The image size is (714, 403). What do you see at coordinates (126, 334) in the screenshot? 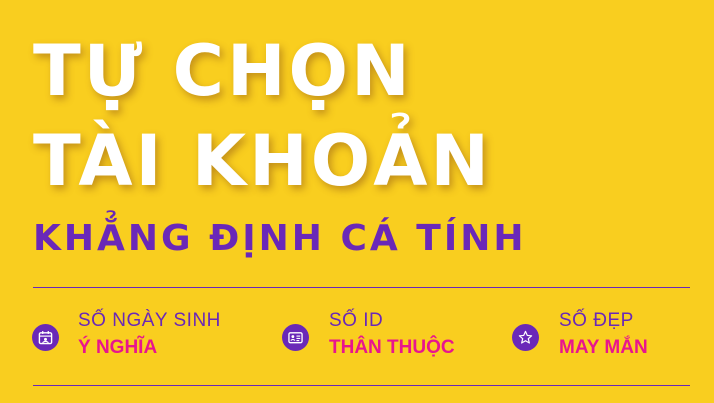
I see `feature-birthday-number: SỐ NGÀY SINH Ý NGHĨA` at bounding box center [126, 334].